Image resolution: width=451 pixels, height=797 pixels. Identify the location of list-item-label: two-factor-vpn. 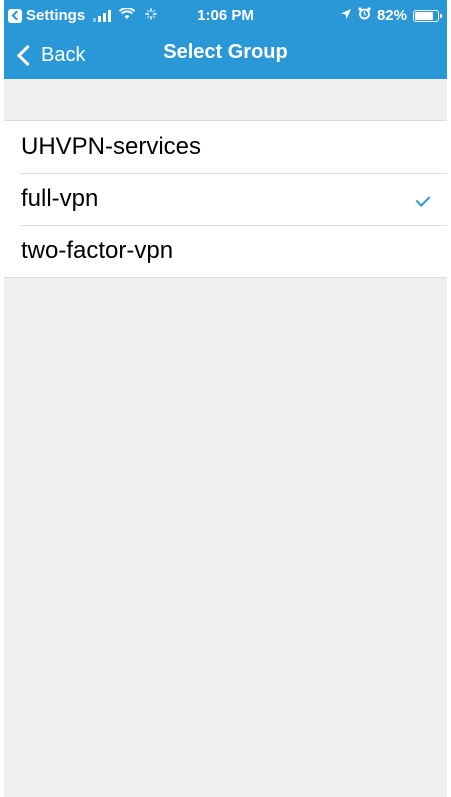
(97, 250).